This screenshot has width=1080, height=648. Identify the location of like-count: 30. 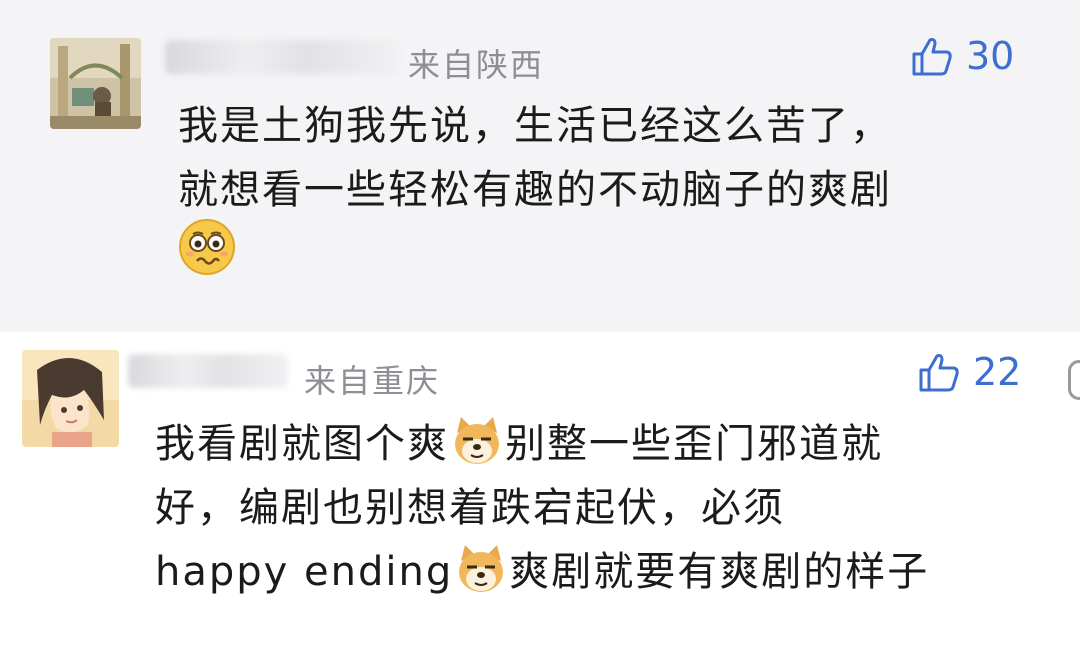
(990, 56).